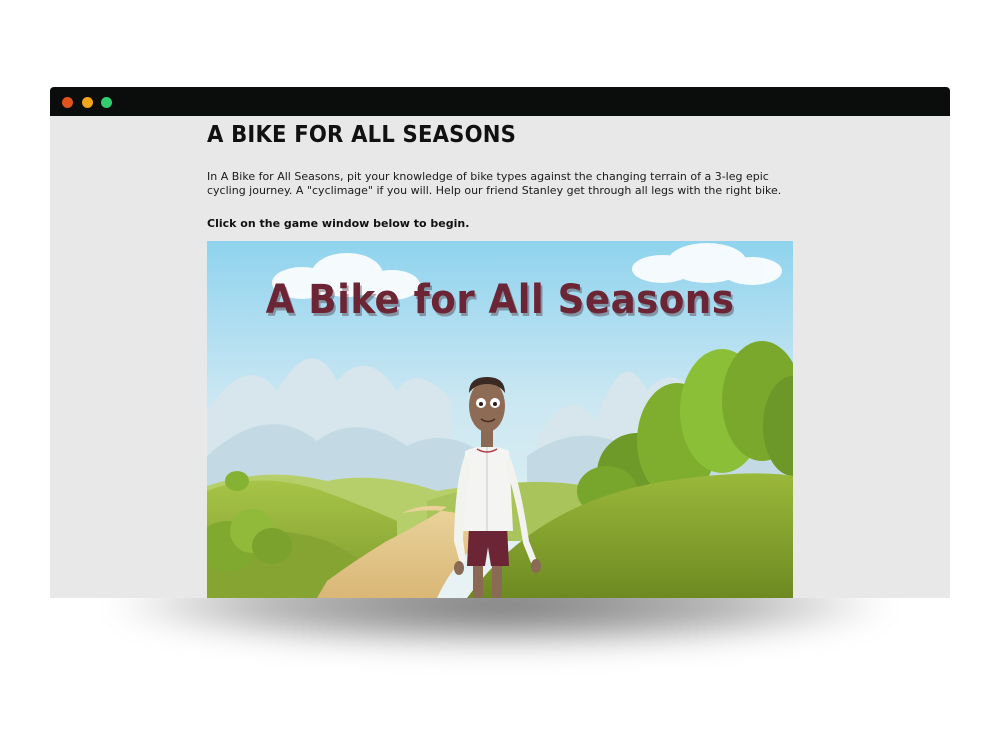 This screenshot has width=1000, height=750. I want to click on minimize-window-button, so click(87, 102).